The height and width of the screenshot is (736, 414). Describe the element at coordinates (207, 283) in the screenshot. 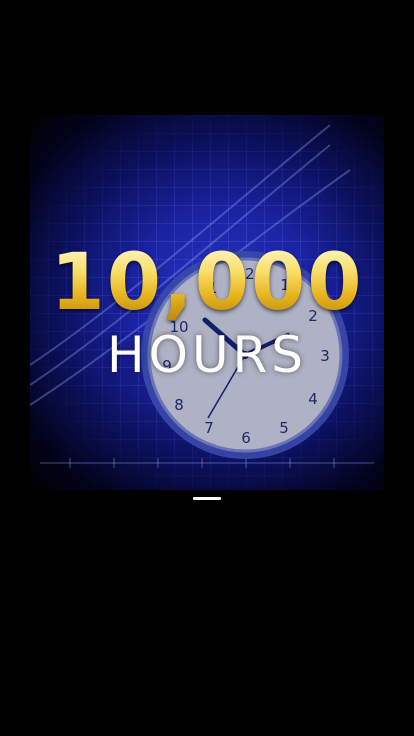

I see `title-number: 10,000` at that location.